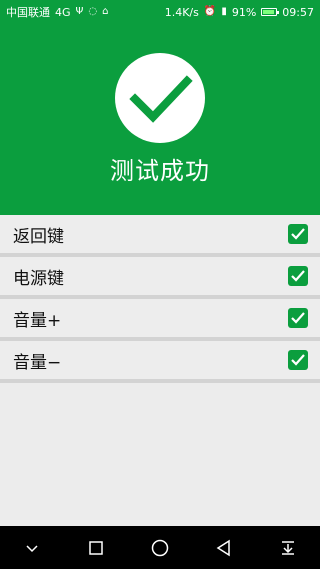 Image resolution: width=320 pixels, height=569 pixels. I want to click on status-left: 中国联通 4G Ψ ◌ ⌂, so click(57, 12).